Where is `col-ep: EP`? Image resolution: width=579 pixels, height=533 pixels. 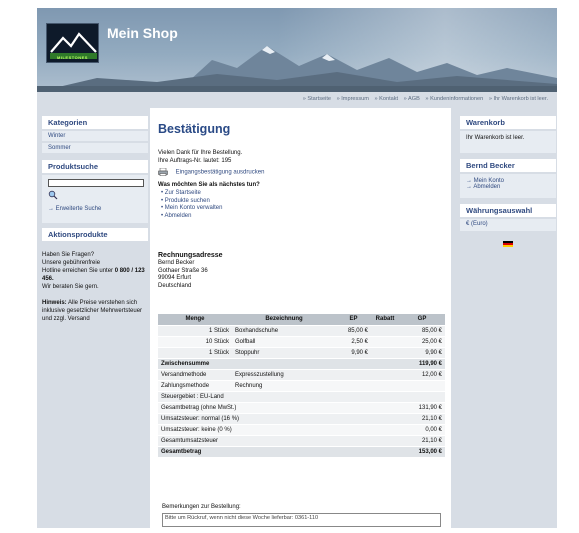 col-ep: EP is located at coordinates (353, 320).